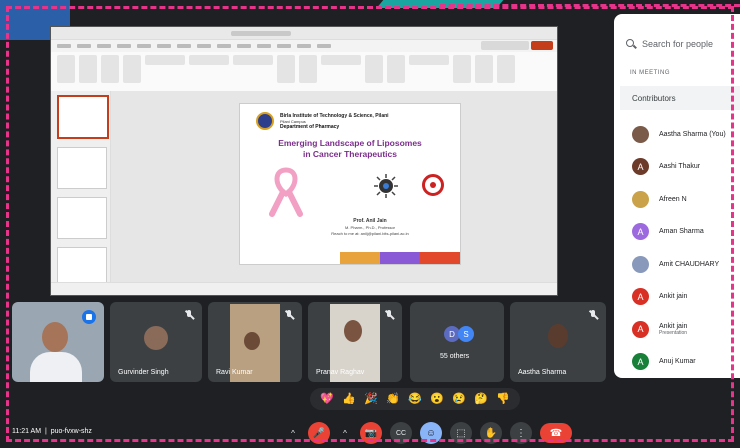 This screenshot has height=448, width=740. Describe the element at coordinates (349, 399) in the screenshot. I see `reaction-thumbs-up-icon: 👍` at that location.